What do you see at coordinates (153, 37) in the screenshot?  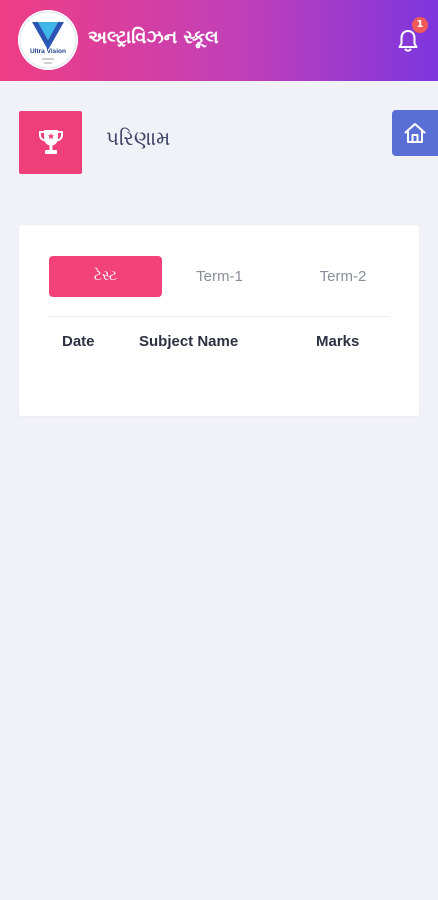 I see `app-title: અલ્ટ્રાવિઝન સ્કૂલ` at bounding box center [153, 37].